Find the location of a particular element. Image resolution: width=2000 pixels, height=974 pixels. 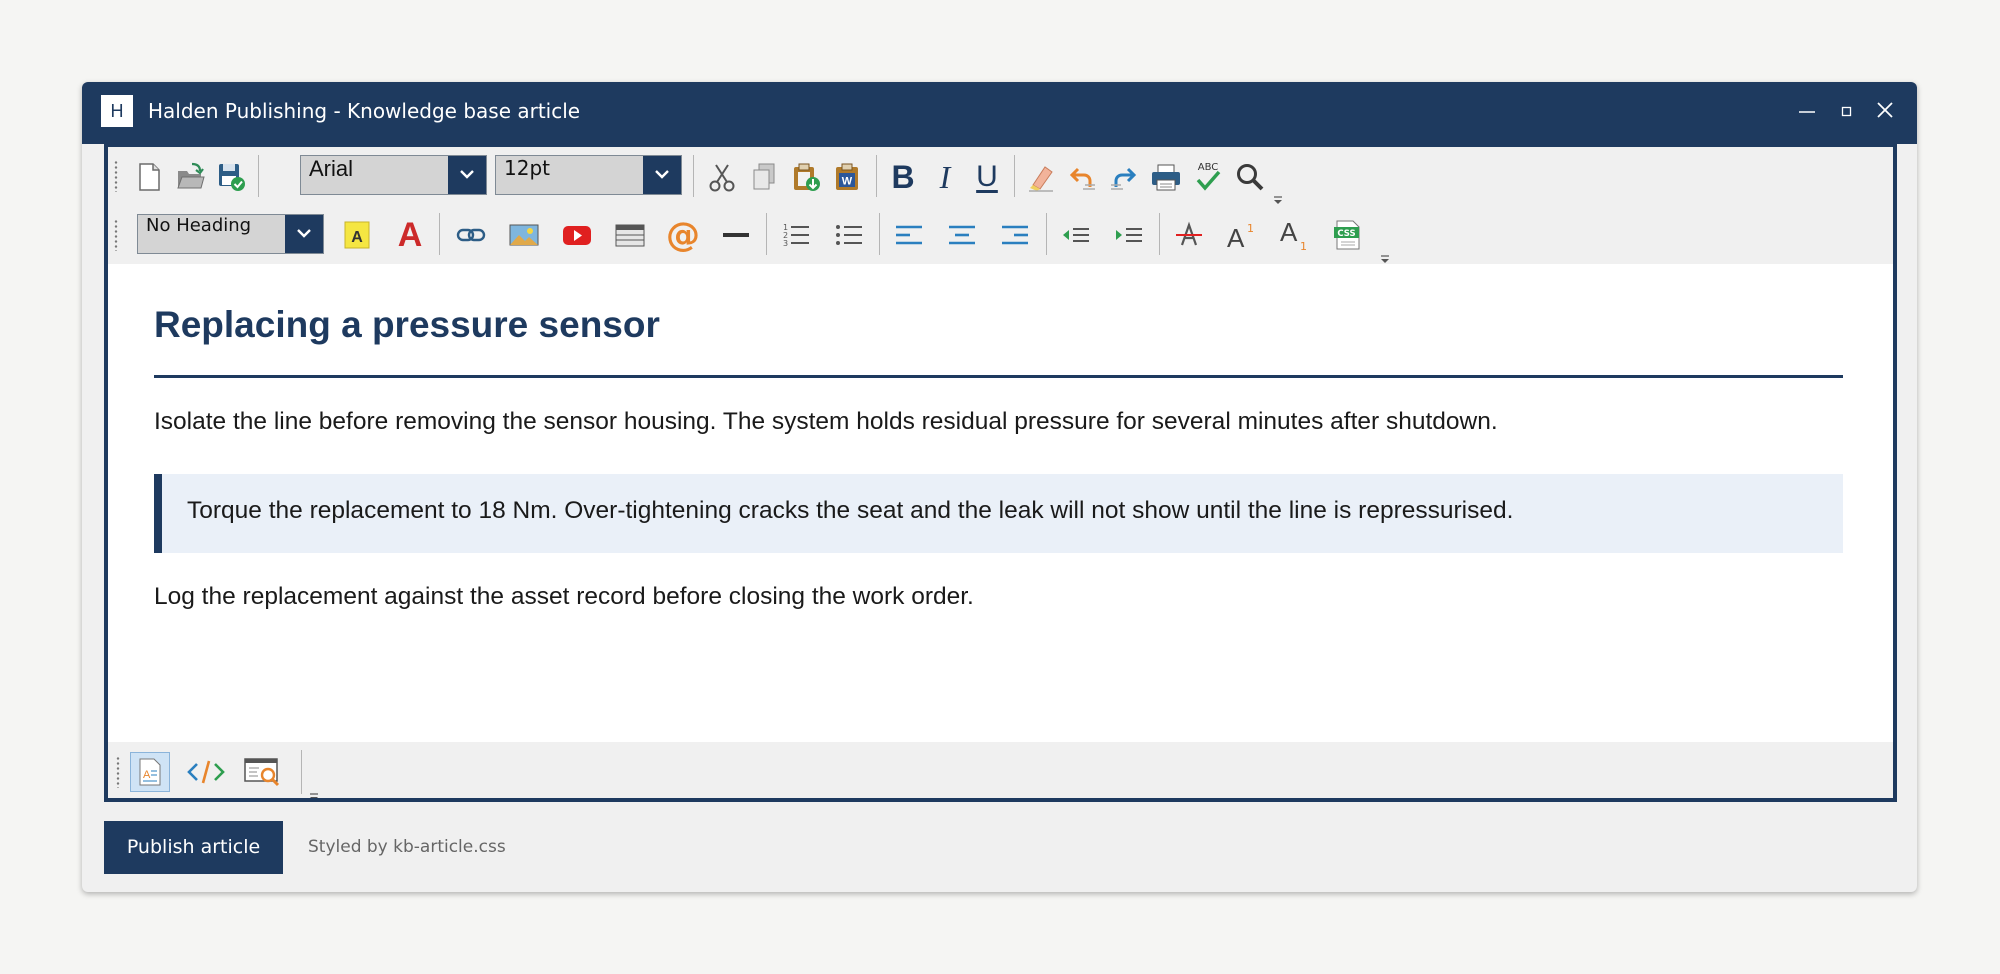

paragraph-style-dropdown-button is located at coordinates (304, 234).